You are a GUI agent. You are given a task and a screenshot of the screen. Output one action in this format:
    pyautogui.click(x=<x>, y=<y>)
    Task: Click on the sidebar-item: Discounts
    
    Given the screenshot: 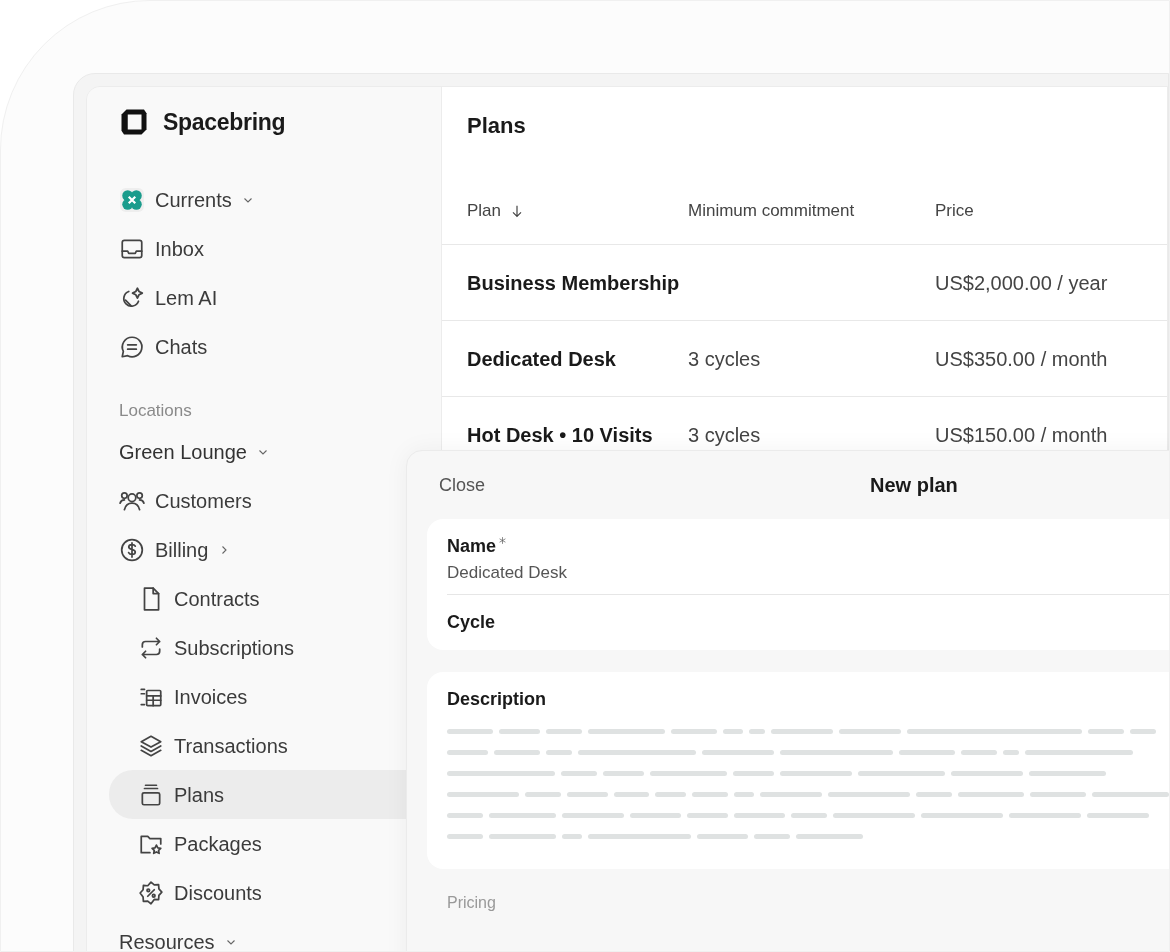 What is the action you would take?
    pyautogui.click(x=264, y=892)
    